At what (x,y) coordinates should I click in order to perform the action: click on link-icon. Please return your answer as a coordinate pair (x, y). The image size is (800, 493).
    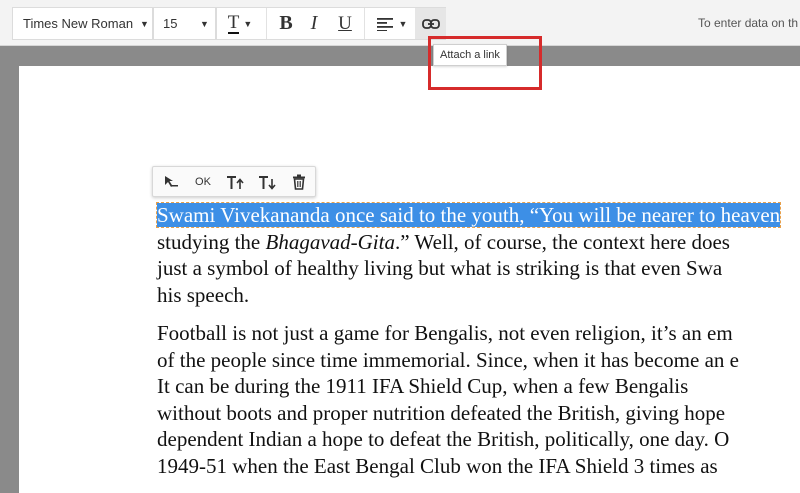
    Looking at the image, I should click on (430, 23).